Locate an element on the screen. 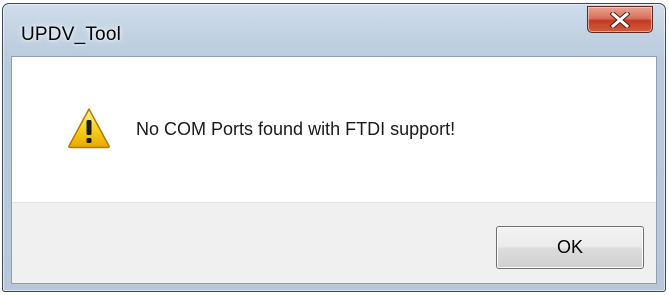 Image resolution: width=669 pixels, height=295 pixels. message-text: No COM Ports found with FTDI support! is located at coordinates (296, 129).